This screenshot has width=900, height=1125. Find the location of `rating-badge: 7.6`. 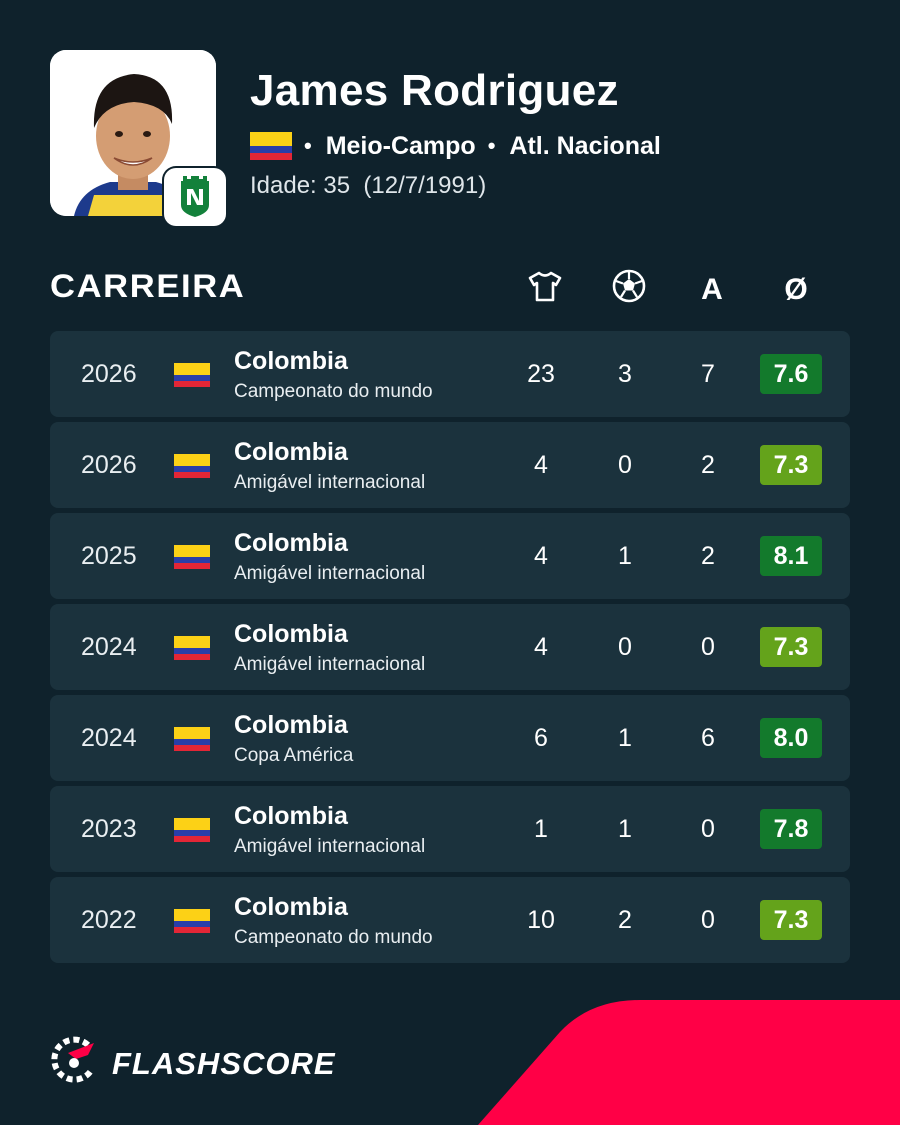

rating-badge: 7.6 is located at coordinates (791, 374).